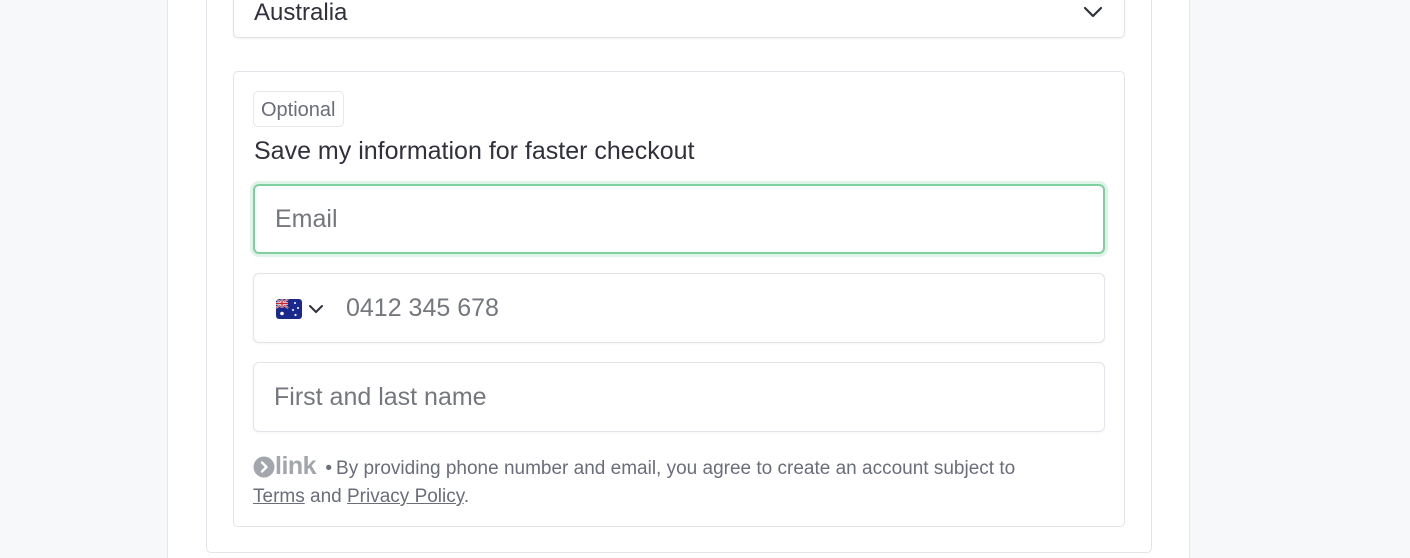 The height and width of the screenshot is (558, 1410). I want to click on country-select-value: Australia, so click(301, 13).